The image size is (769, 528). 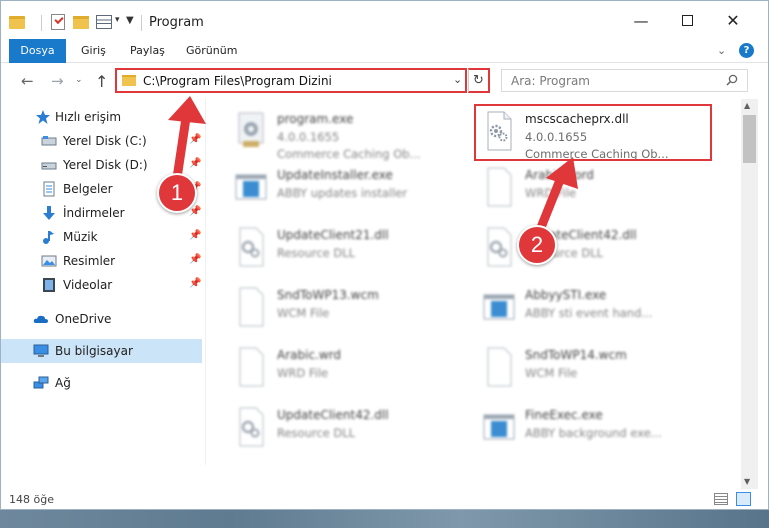 I want to click on sidebar-item-label: Ağ, so click(x=63, y=383).